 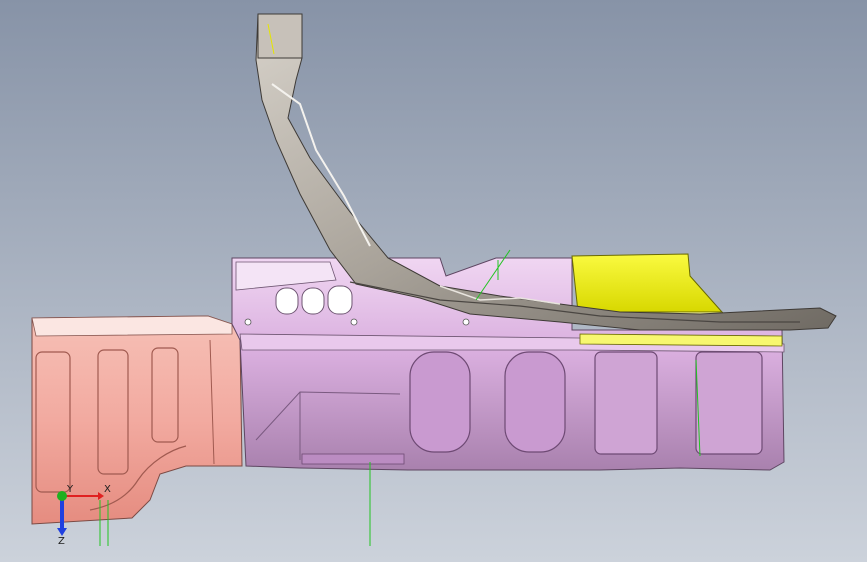 I want to click on z-axis-arrowhead, so click(x=62, y=532).